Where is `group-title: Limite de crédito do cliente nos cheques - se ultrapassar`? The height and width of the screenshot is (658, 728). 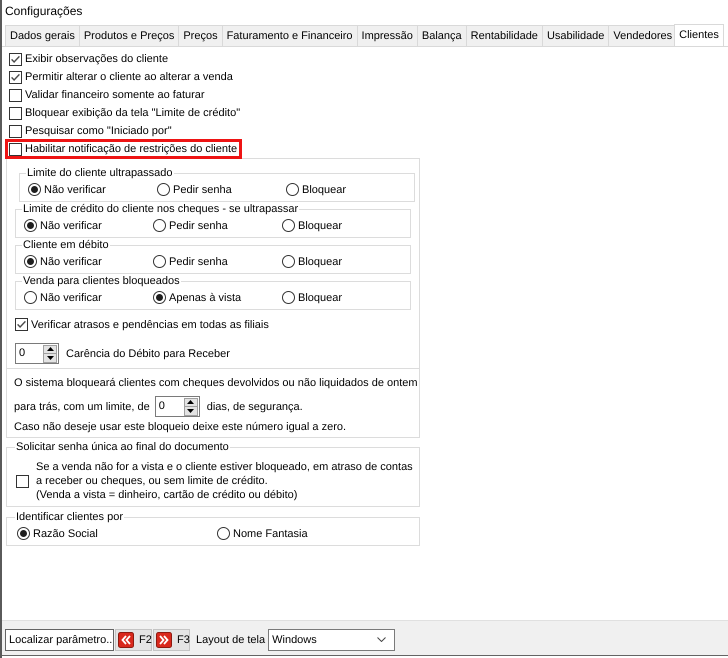 group-title: Limite de crédito do cliente nos cheques - se ultrapassar is located at coordinates (161, 209).